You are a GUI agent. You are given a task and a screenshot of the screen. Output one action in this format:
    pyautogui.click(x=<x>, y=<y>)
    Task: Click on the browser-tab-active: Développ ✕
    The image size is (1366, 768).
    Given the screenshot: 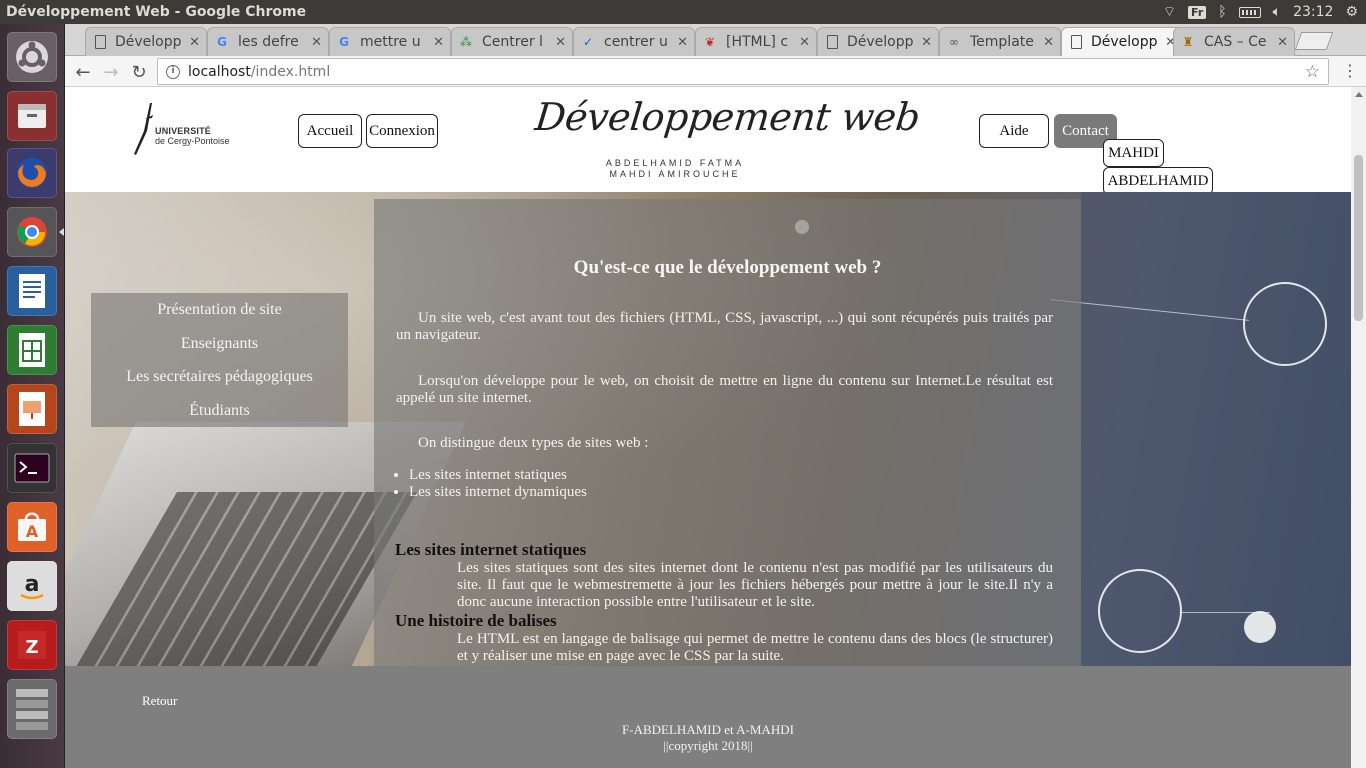 What is the action you would take?
    pyautogui.click(x=1122, y=41)
    